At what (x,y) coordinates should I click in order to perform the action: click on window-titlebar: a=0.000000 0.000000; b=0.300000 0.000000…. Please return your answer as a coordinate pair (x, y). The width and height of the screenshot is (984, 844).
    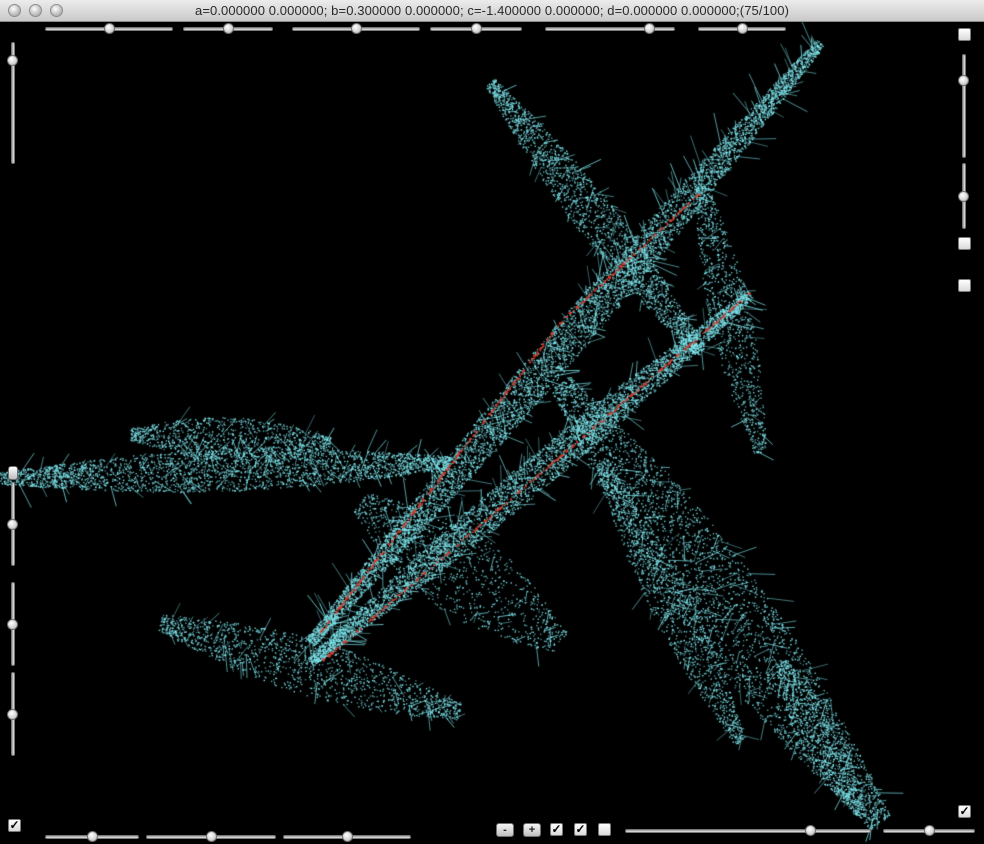
    Looking at the image, I should click on (492, 11).